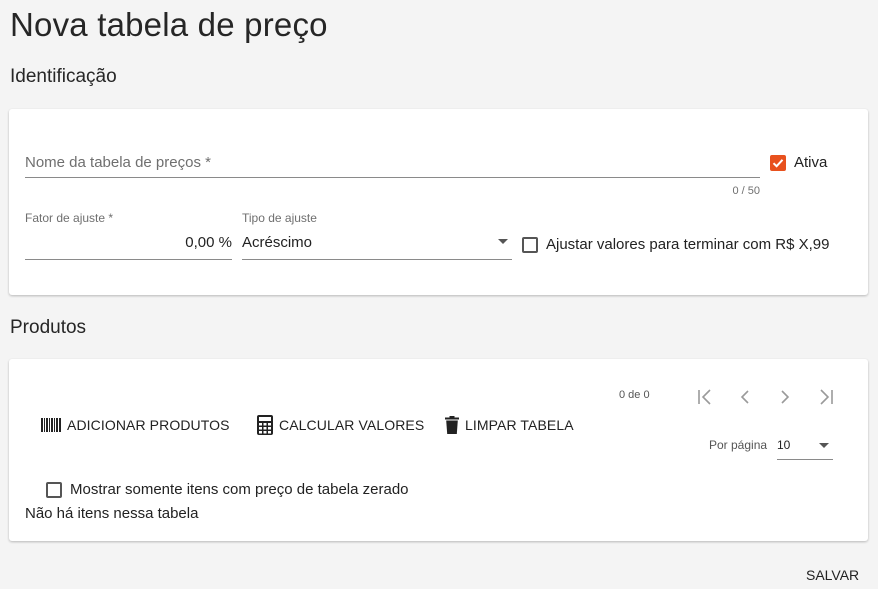 This screenshot has width=878, height=589. I want to click on check-icon, so click(778, 163).